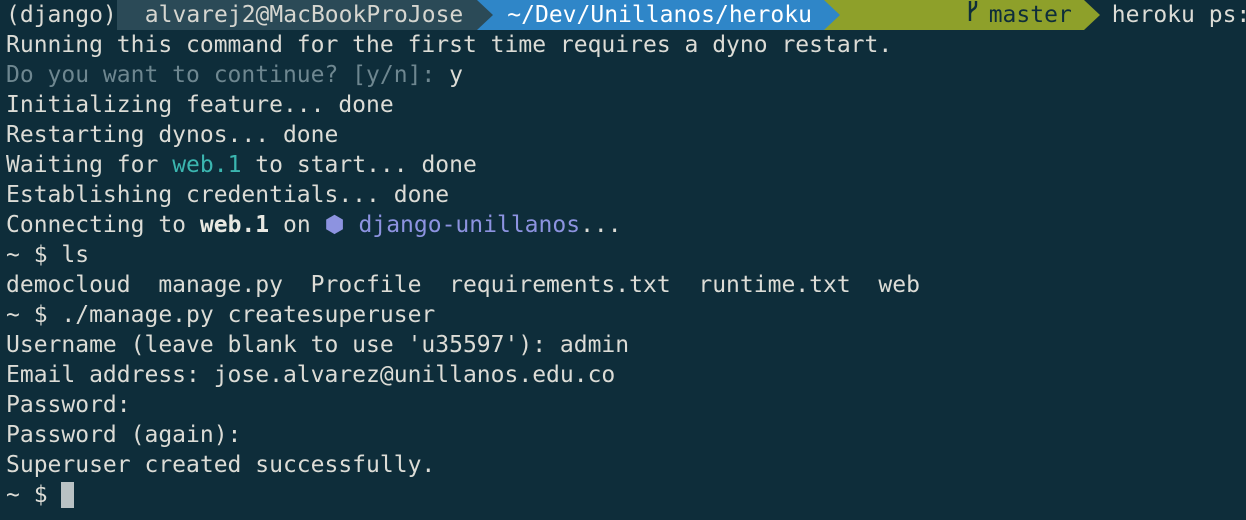  What do you see at coordinates (61, 15) in the screenshot?
I see `virtualenv-label: (django)` at bounding box center [61, 15].